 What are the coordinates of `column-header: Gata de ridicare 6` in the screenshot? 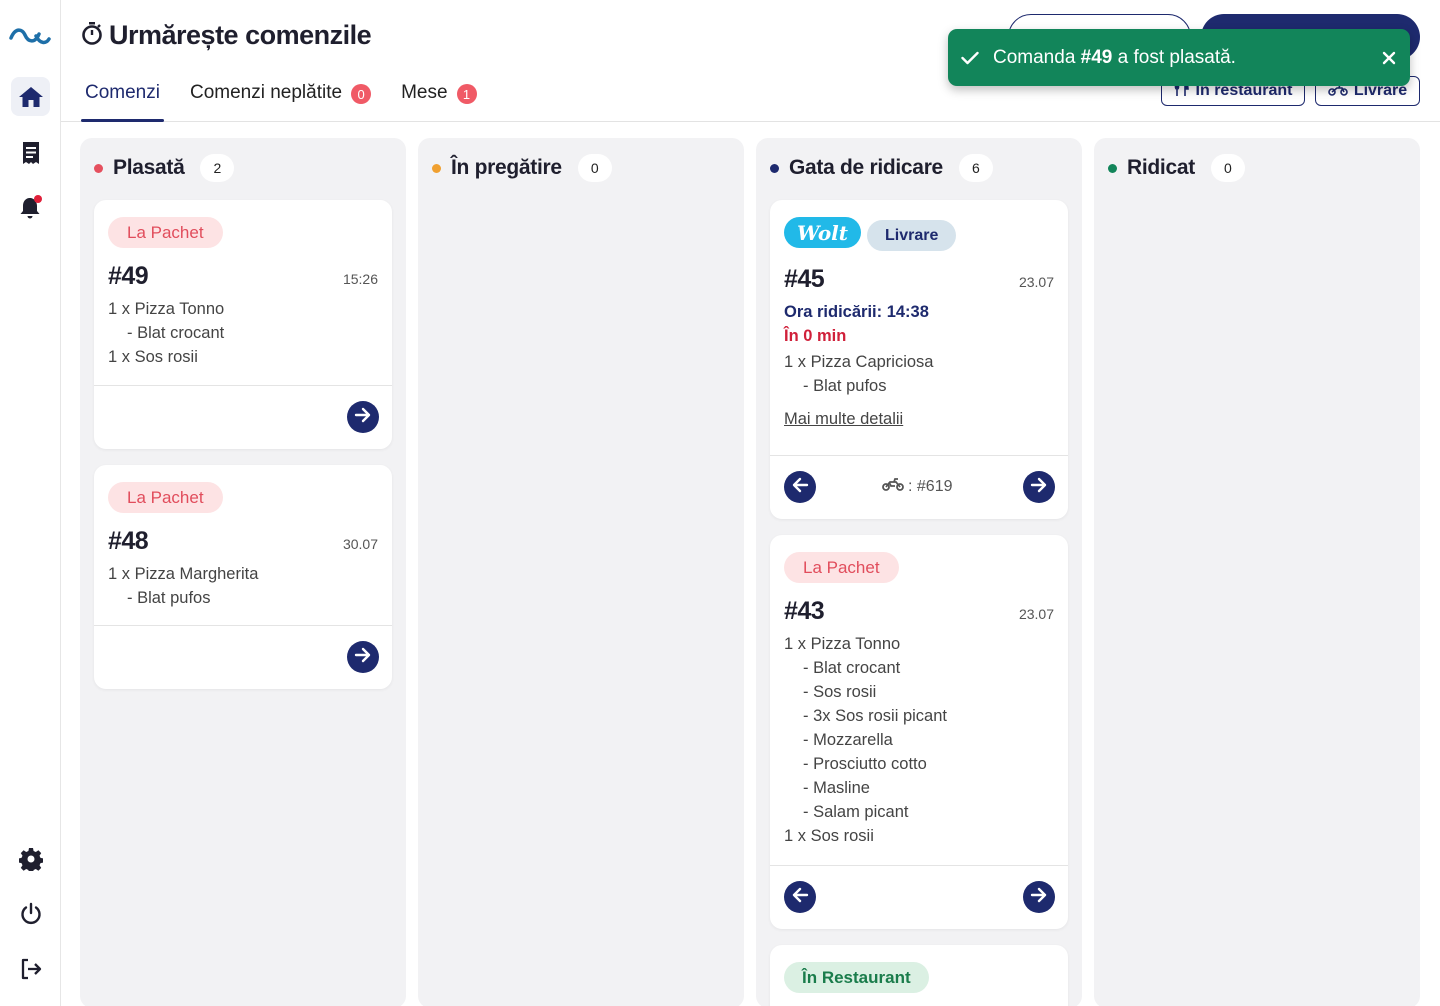 It's located at (881, 168).